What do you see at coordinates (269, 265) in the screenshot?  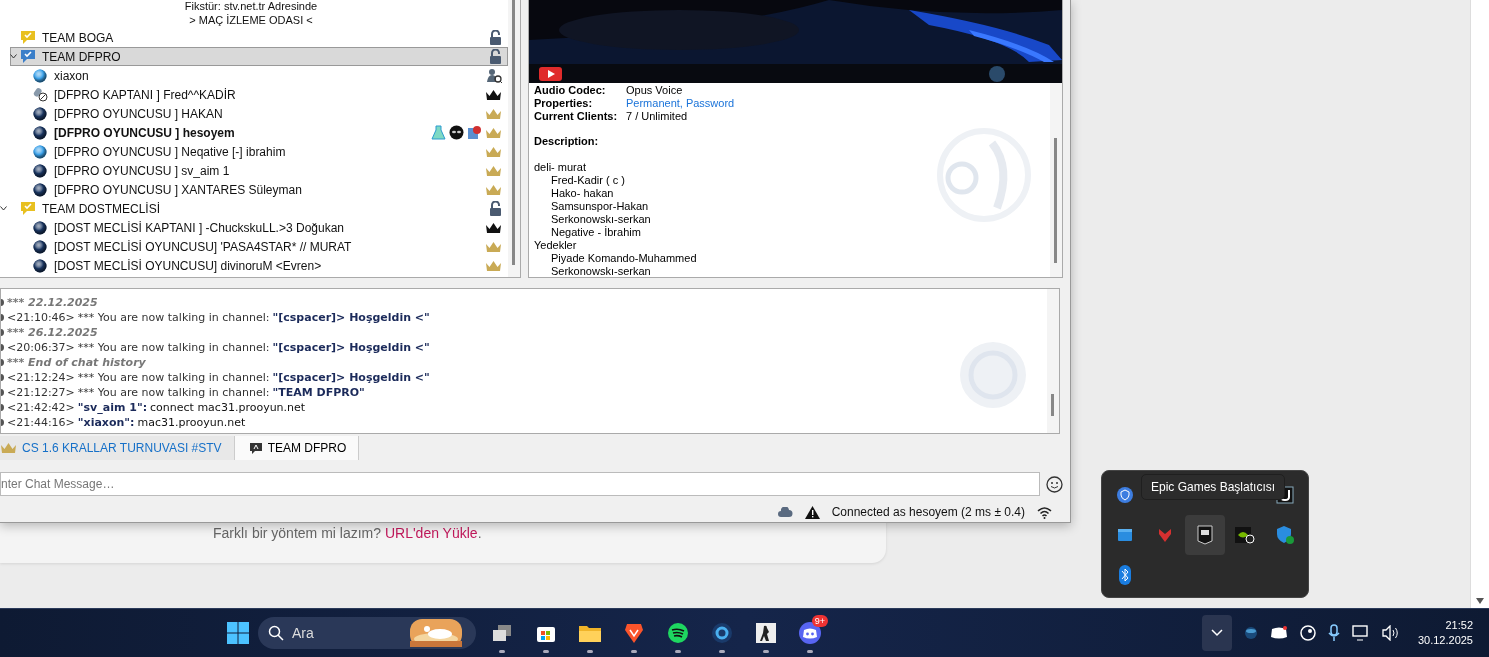 I see `user-name: [DOST MECLİSİ OYUNCUSU] divinoruM <Evren>` at bounding box center [269, 265].